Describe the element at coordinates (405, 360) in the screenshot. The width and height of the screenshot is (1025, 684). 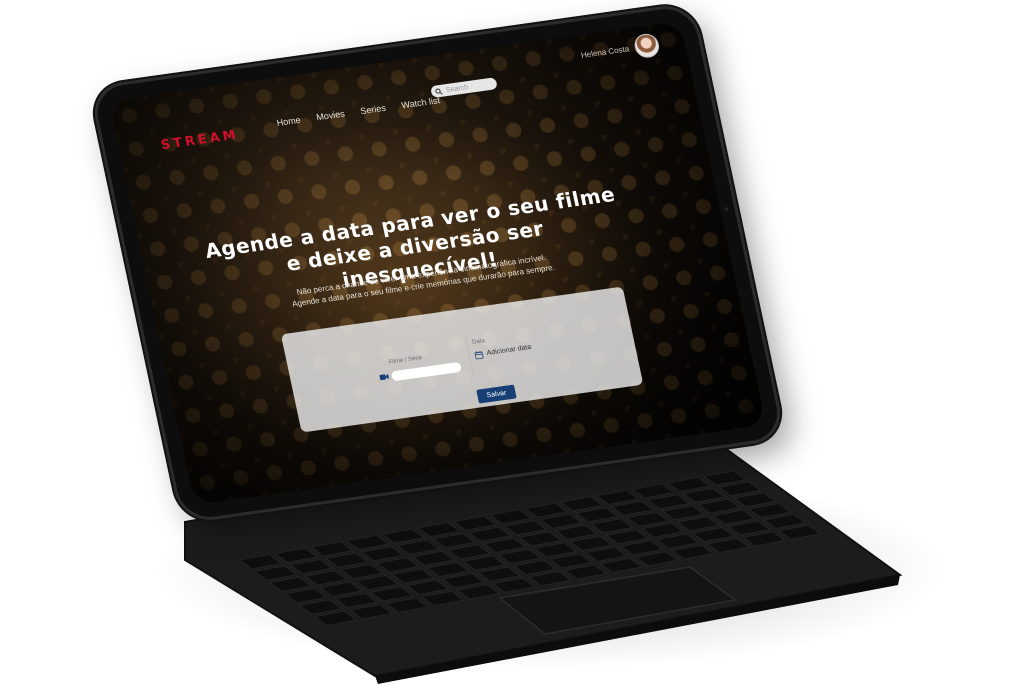
I see `film-label: Filme / Série` at that location.